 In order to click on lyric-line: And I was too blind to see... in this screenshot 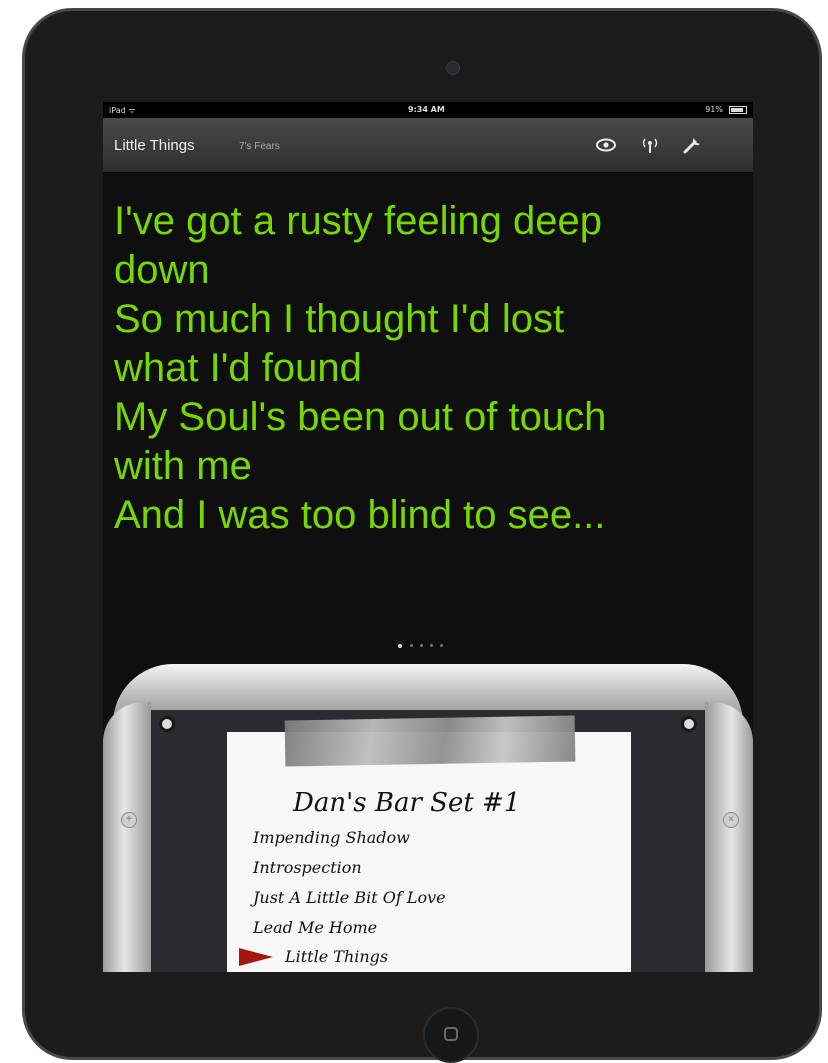, I will do `click(360, 515)`.